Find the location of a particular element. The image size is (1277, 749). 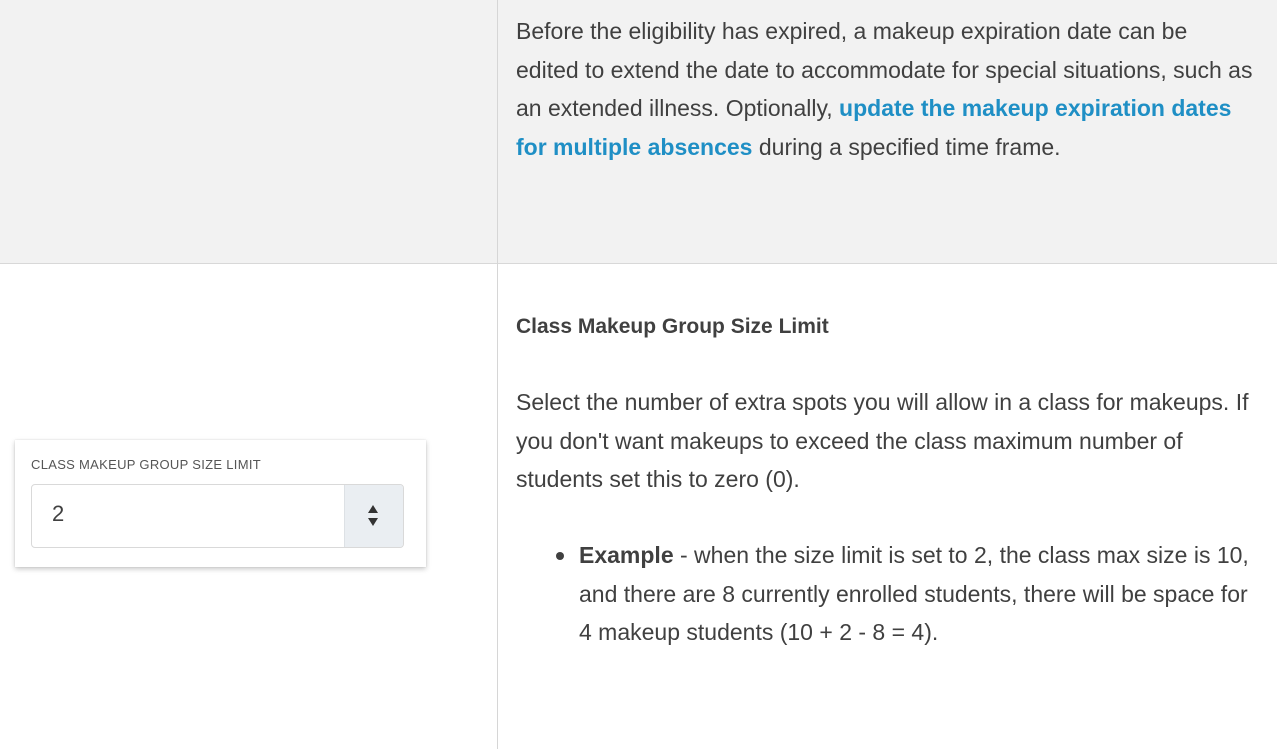

group-size-limit-widget: CLASS MAKEUP GROUP SIZE LIMIT 2 is located at coordinates (220, 503).